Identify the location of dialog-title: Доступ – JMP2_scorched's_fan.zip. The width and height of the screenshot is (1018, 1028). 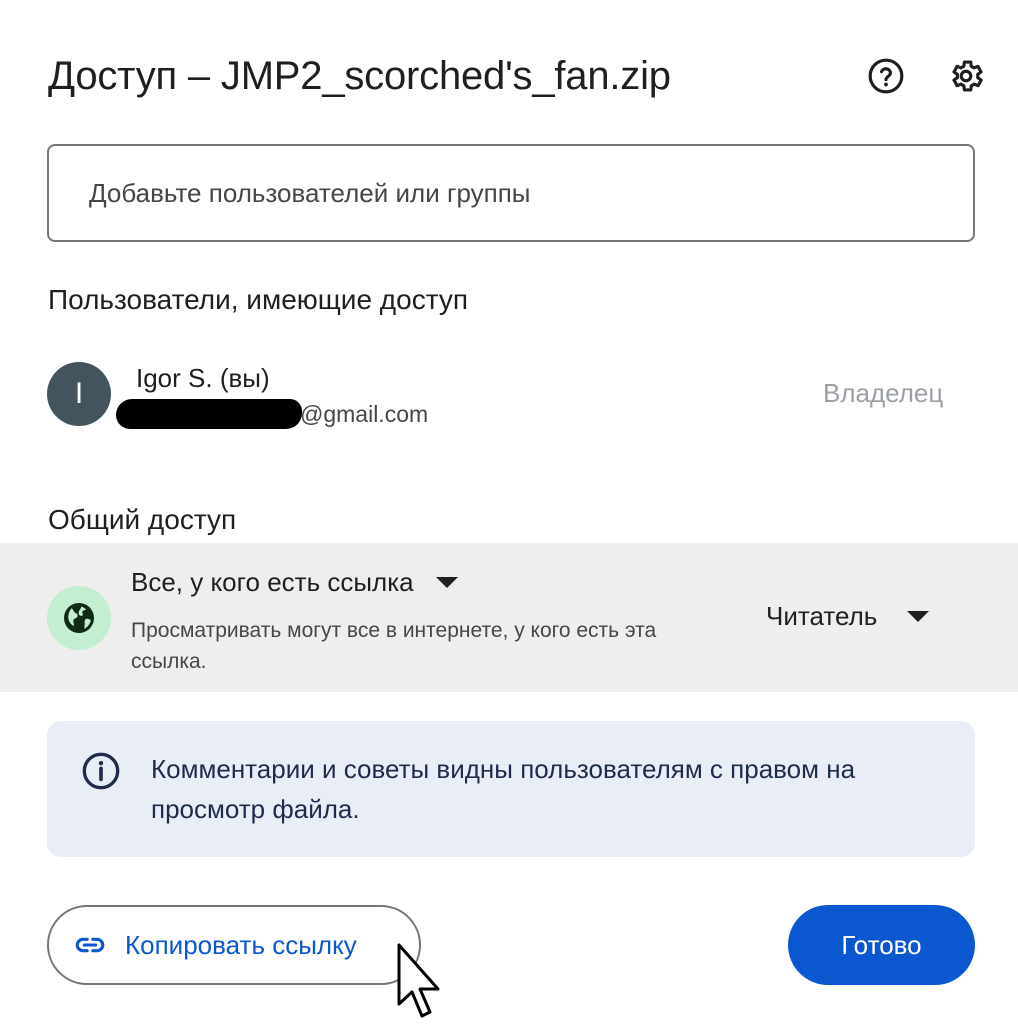
(359, 76).